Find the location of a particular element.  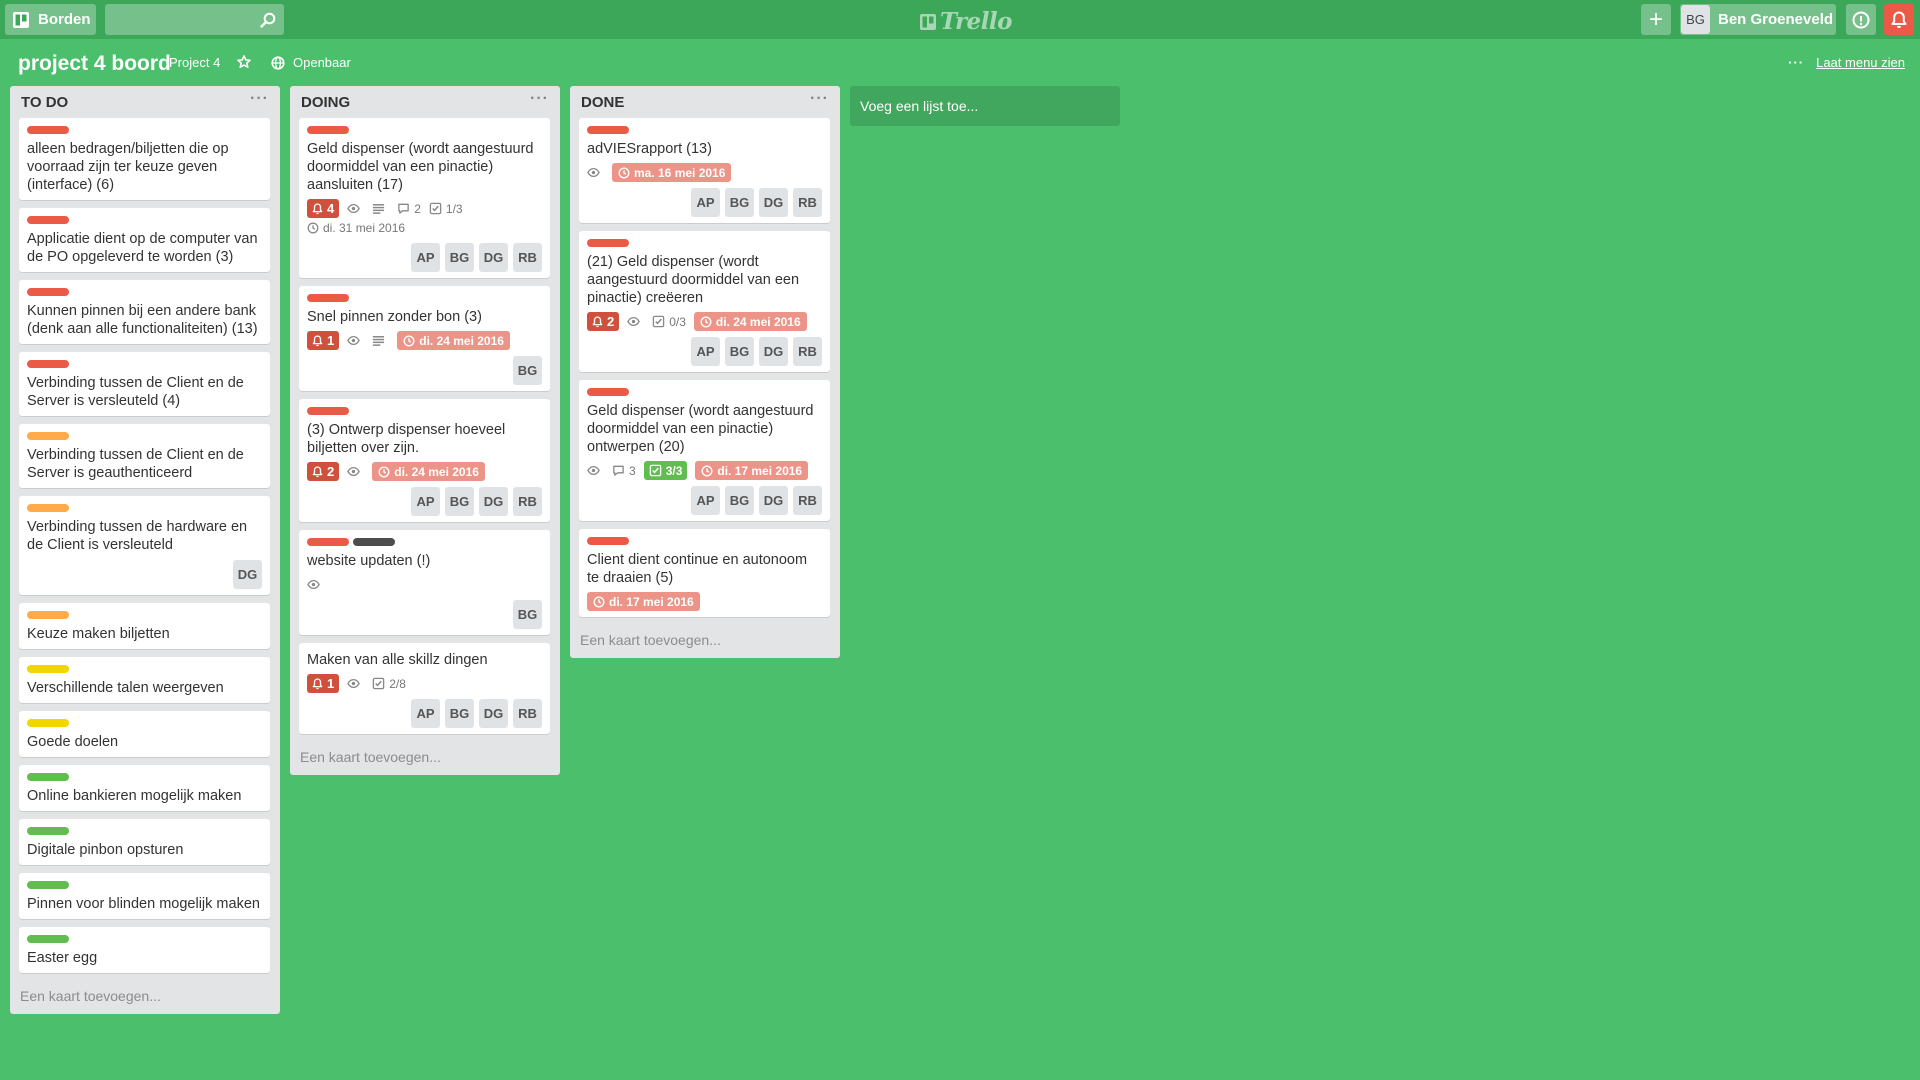

board-title: project 4 boord is located at coordinates (94, 64).